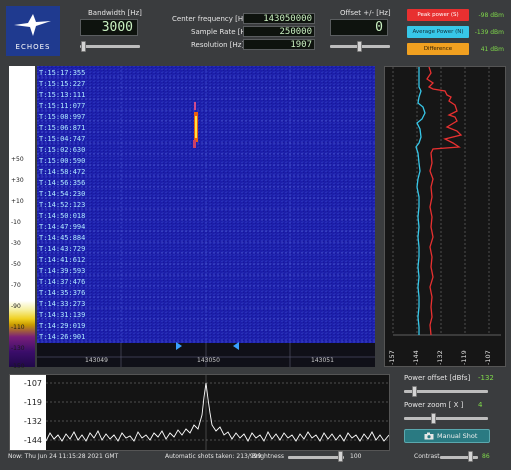 This screenshot has height=470, width=511. Describe the element at coordinates (33, 47) in the screenshot. I see `logo-text: ECHOES` at that location.